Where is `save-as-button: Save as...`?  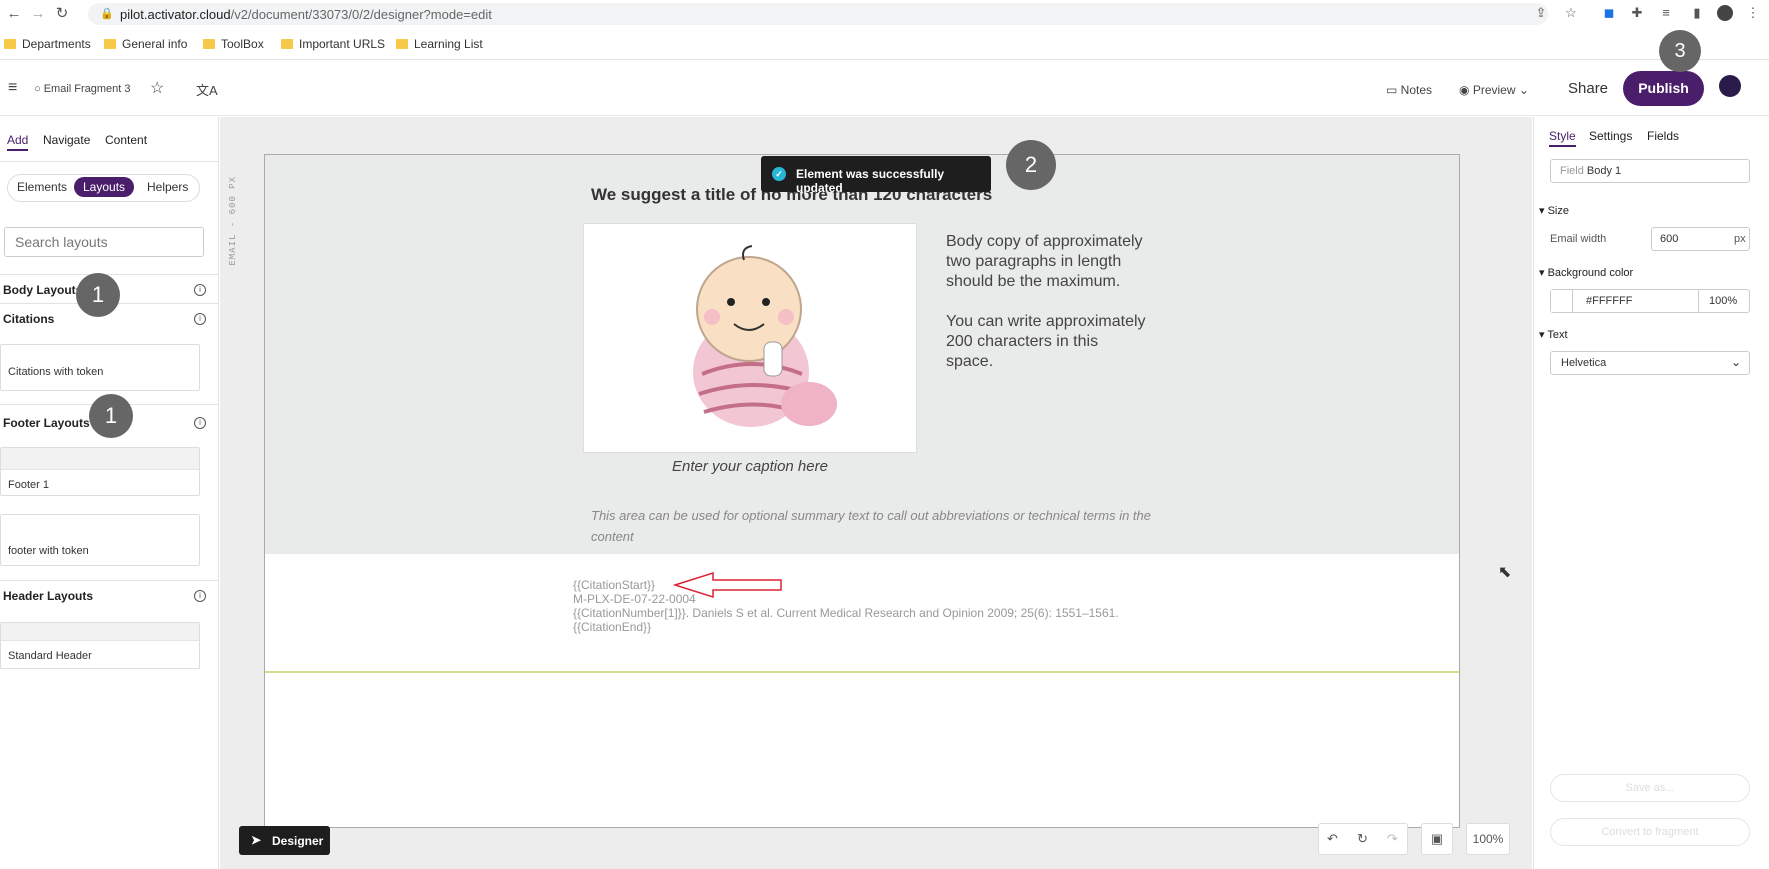
save-as-button: Save as... is located at coordinates (1650, 788).